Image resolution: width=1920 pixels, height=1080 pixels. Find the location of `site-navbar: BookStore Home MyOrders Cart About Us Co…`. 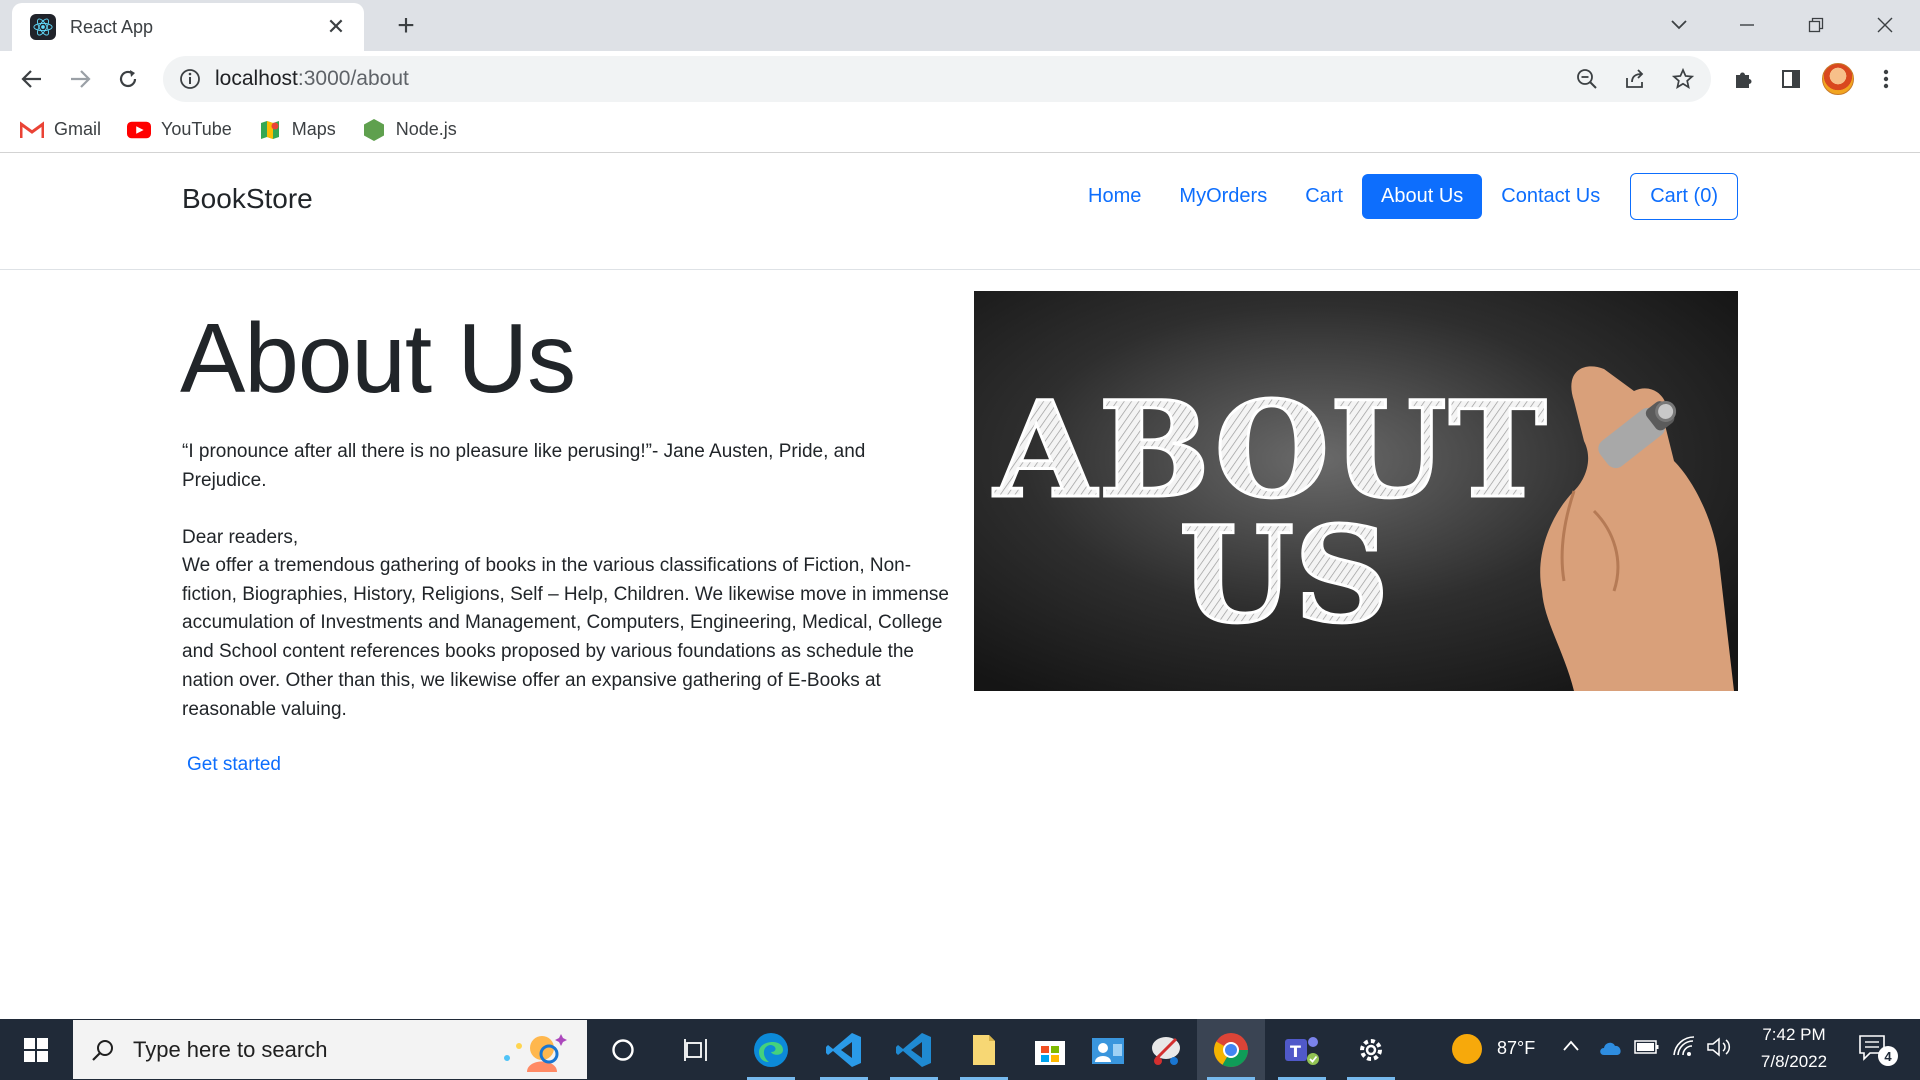

site-navbar: BookStore Home MyOrders Cart About Us Co… is located at coordinates (960, 212).